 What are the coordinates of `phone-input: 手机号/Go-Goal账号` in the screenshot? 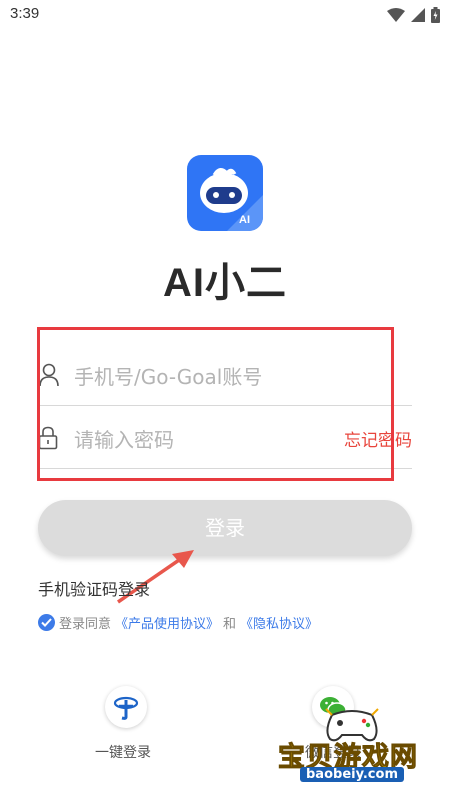 It's located at (168, 375).